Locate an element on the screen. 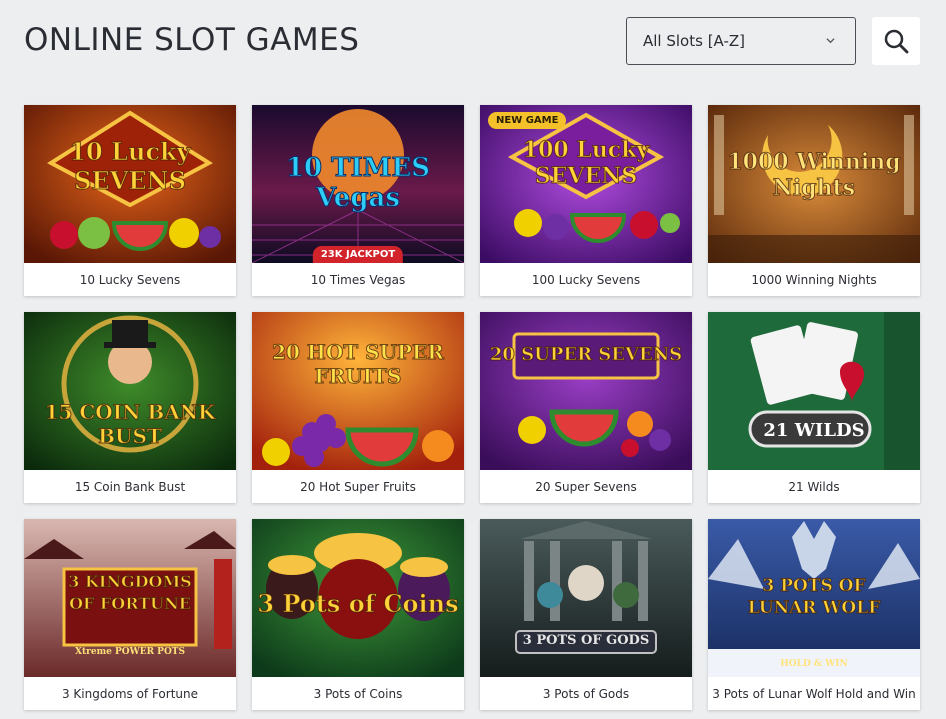 This screenshot has height=719, width=946. game-logo-text: 3 POTS OF LUNAR WOLF is located at coordinates (814, 597).